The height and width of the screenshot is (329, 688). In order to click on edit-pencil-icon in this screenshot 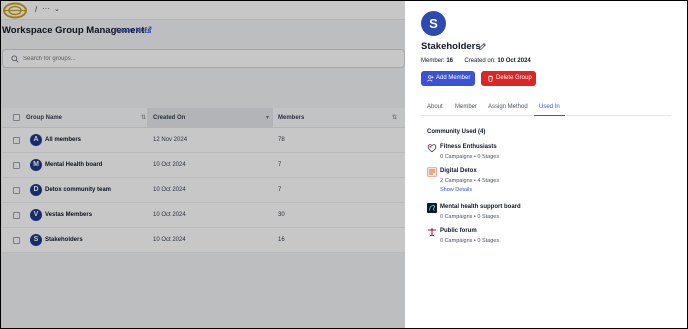, I will do `click(482, 46)`.